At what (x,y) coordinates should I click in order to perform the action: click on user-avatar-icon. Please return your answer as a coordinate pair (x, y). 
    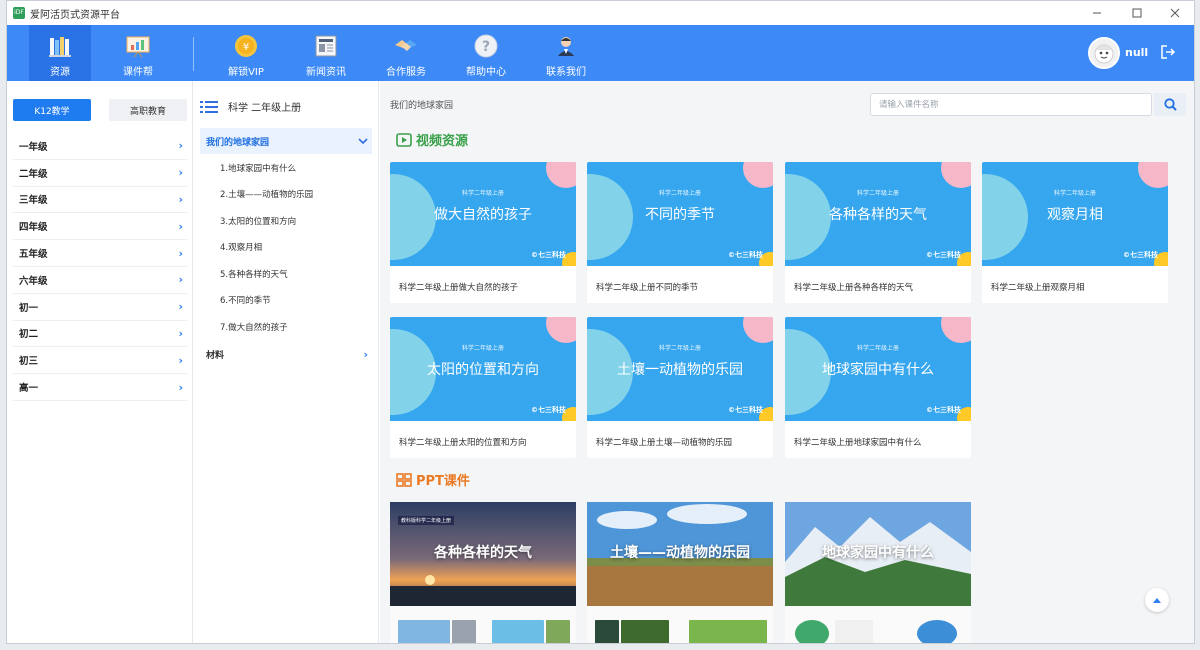
    Looking at the image, I should click on (1104, 54).